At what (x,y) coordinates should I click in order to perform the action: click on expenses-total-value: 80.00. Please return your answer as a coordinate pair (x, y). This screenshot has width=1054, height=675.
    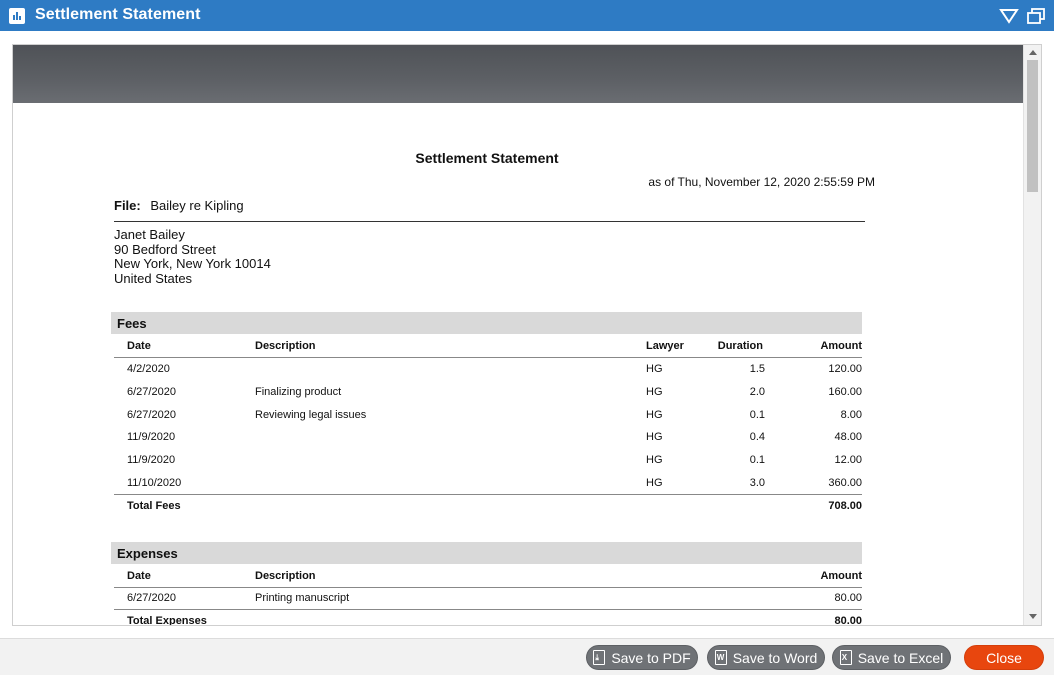
    Looking at the image, I should click on (848, 620).